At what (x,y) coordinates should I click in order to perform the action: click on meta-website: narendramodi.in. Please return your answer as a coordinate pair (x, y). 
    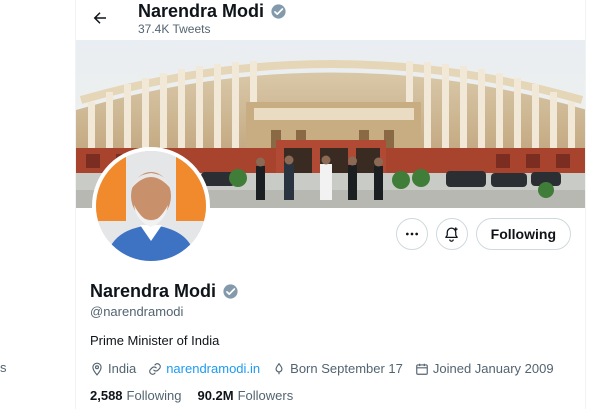
    Looking at the image, I should click on (204, 368).